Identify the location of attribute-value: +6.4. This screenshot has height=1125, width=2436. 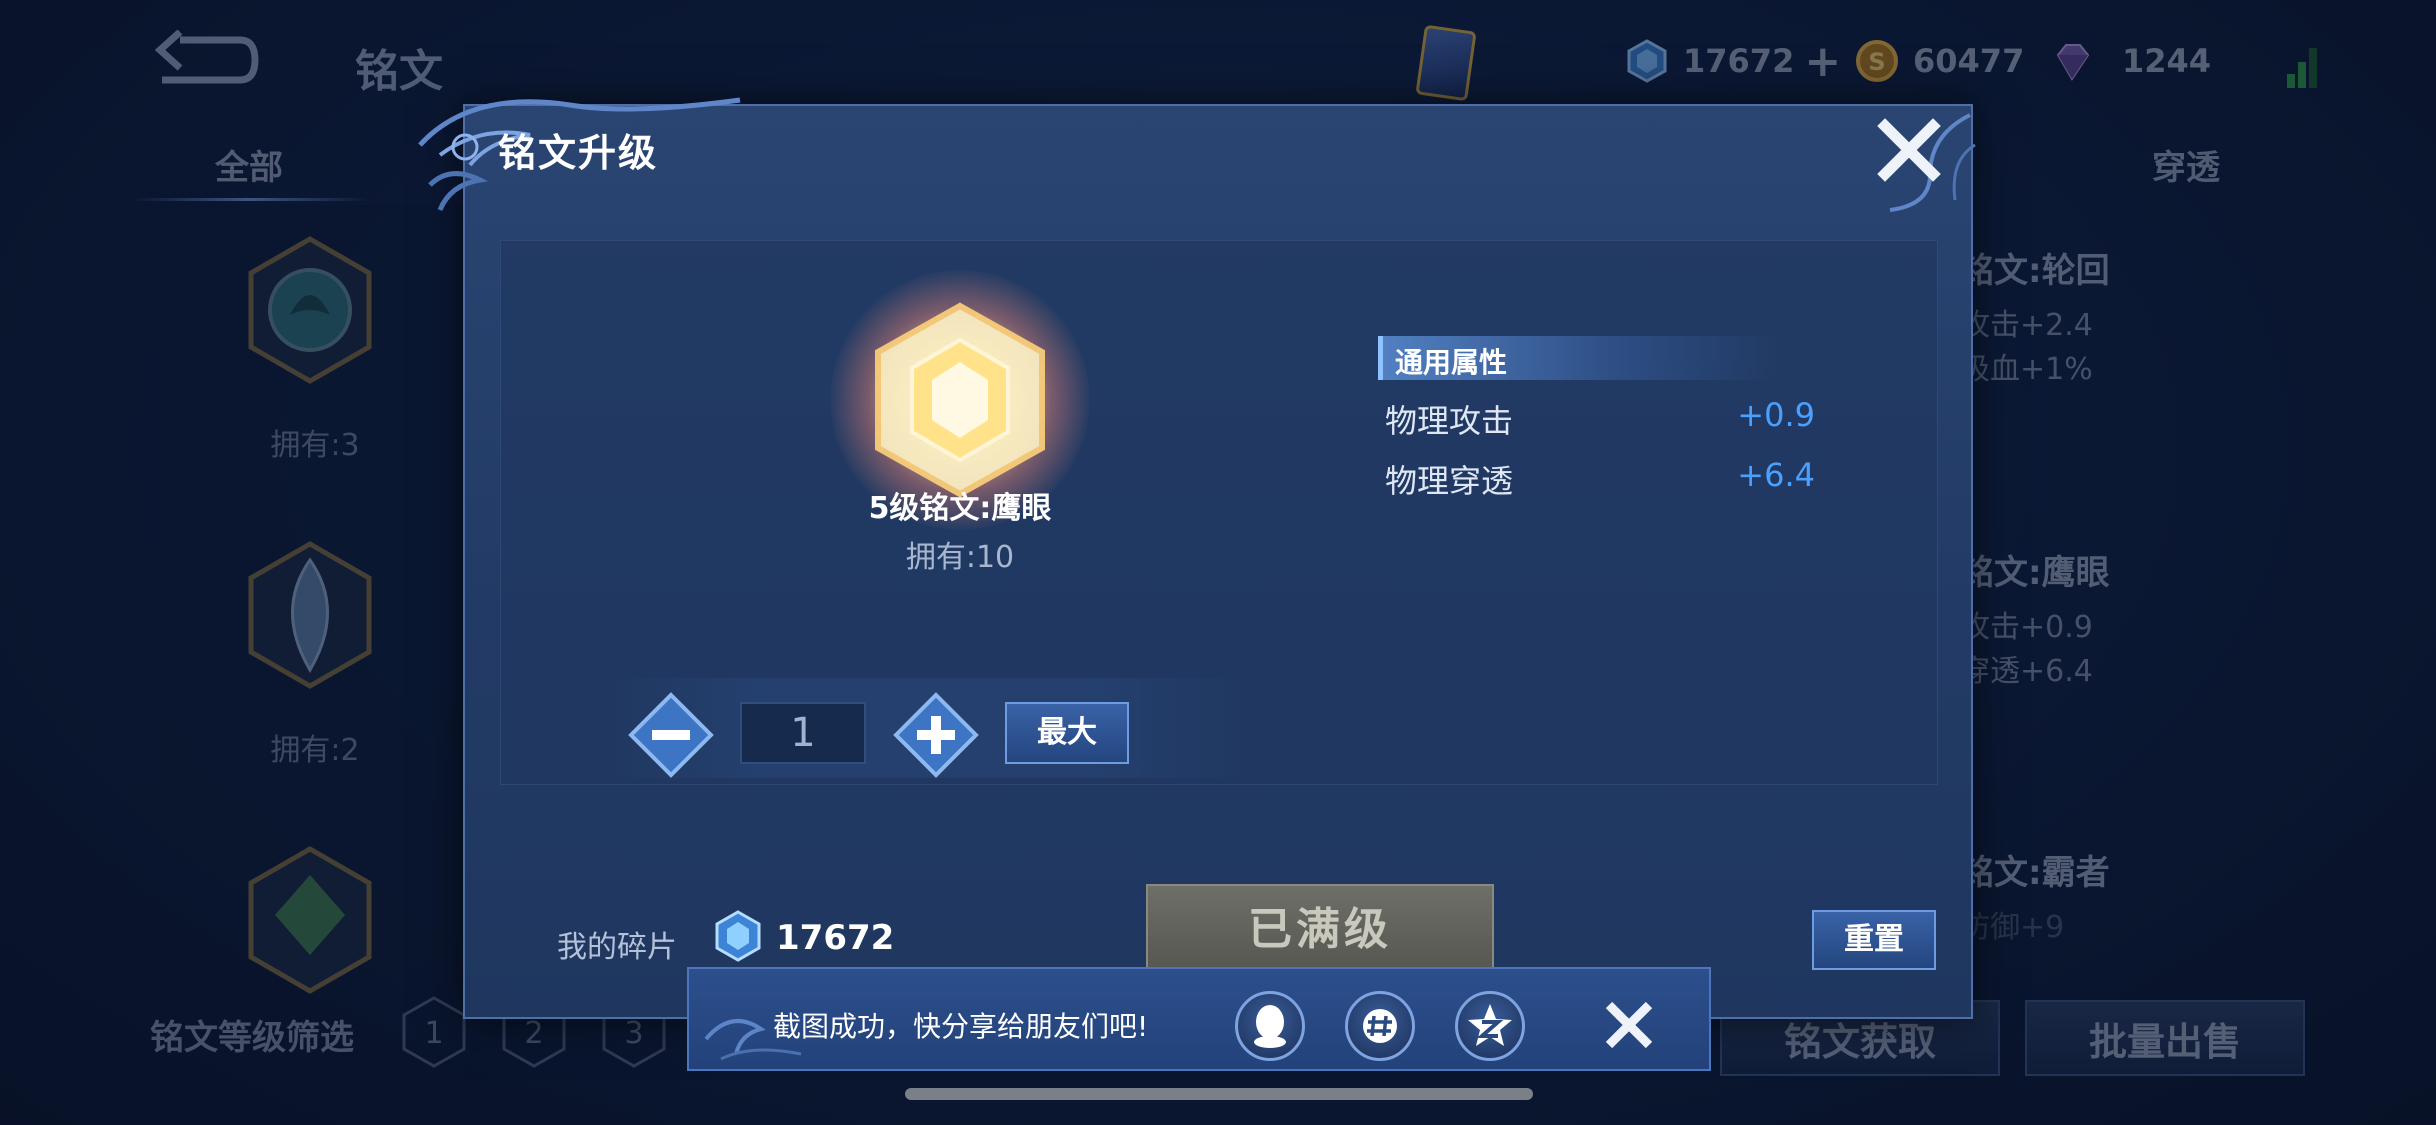
(1776, 475).